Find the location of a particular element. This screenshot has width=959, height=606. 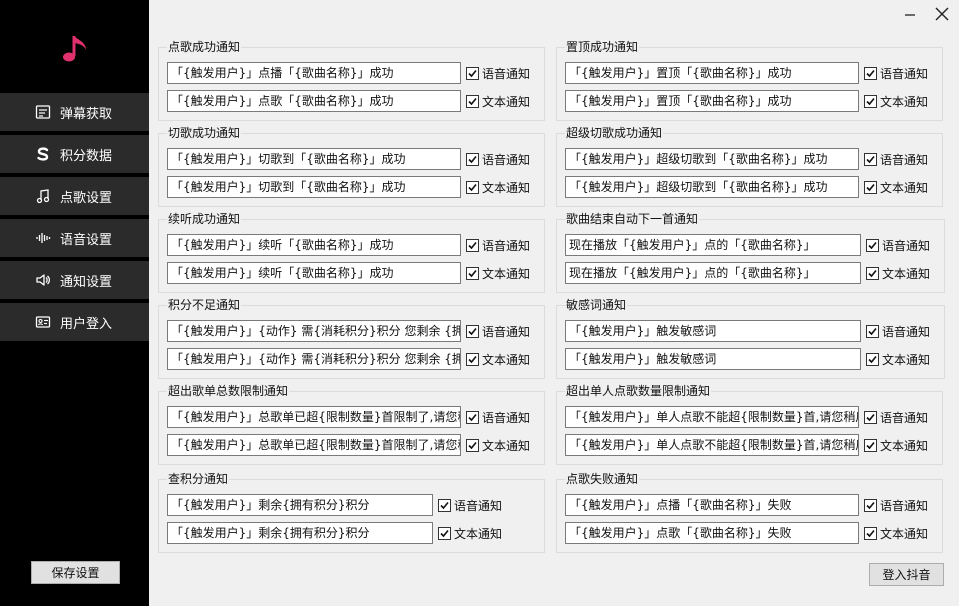

voice-template-input: 「{触发用户}」续听「{歌曲名称}」成功 is located at coordinates (314, 245).